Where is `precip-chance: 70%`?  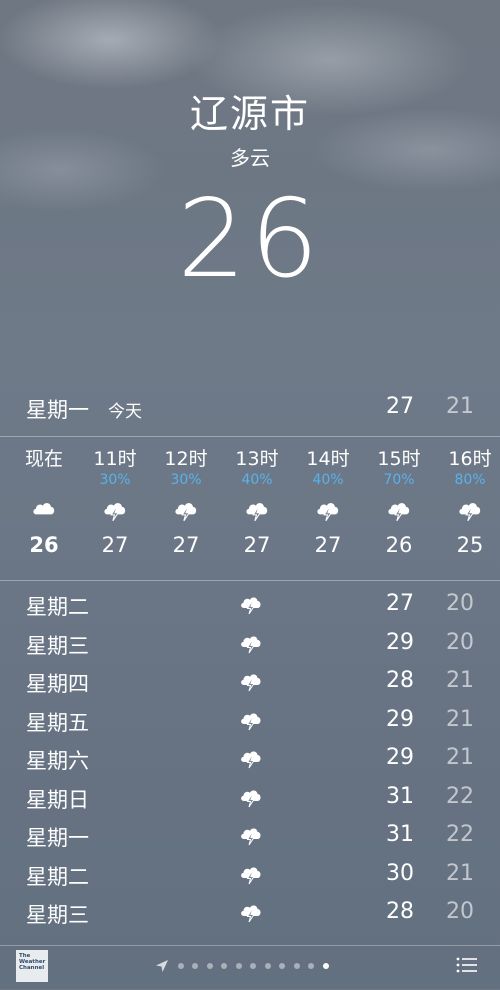 precip-chance: 70% is located at coordinates (399, 480).